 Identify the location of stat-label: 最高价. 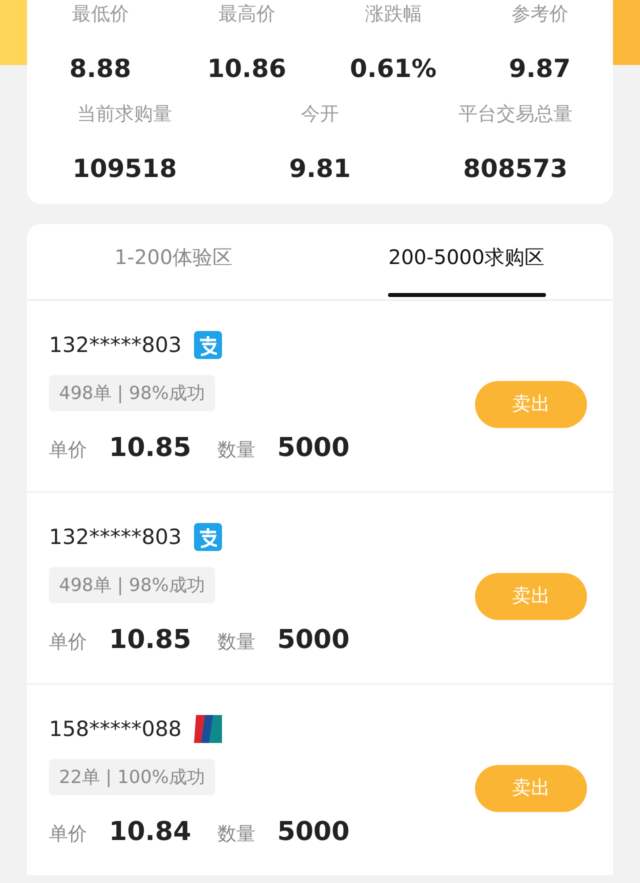
(246, 14).